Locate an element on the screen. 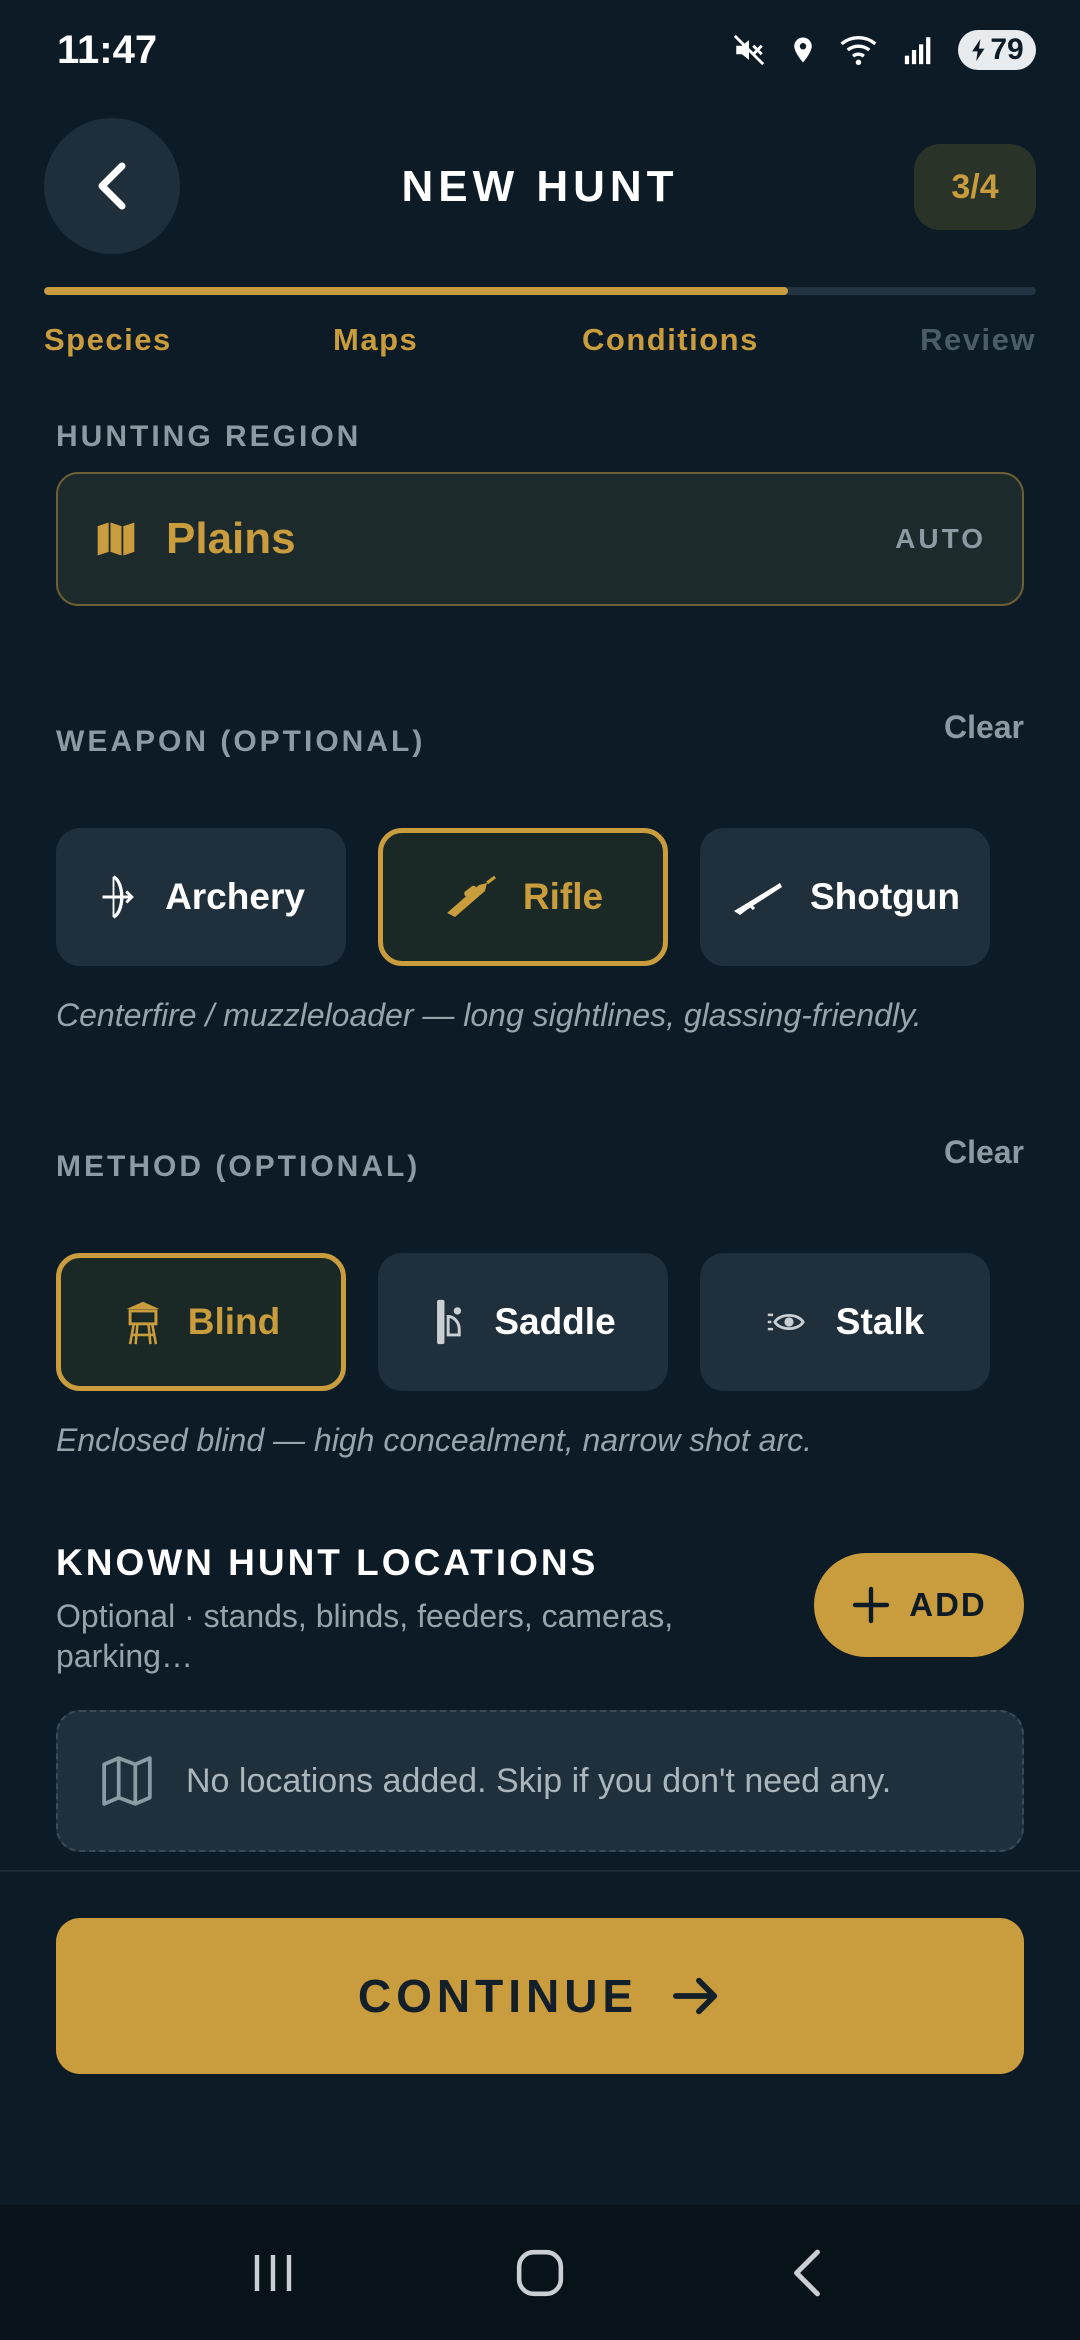 The height and width of the screenshot is (2340, 1080). method-clear-button: Clear is located at coordinates (984, 1152).